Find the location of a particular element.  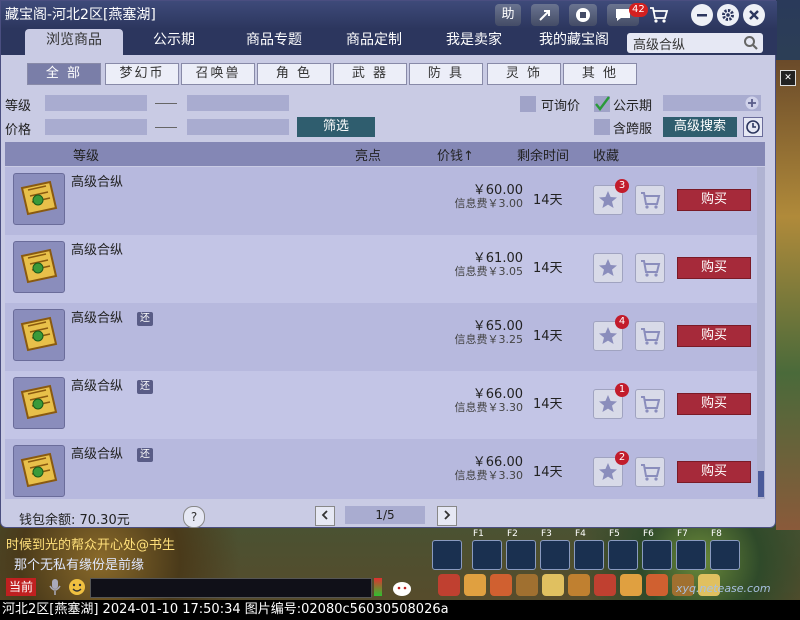

skill-slot: F7 is located at coordinates (691, 549).